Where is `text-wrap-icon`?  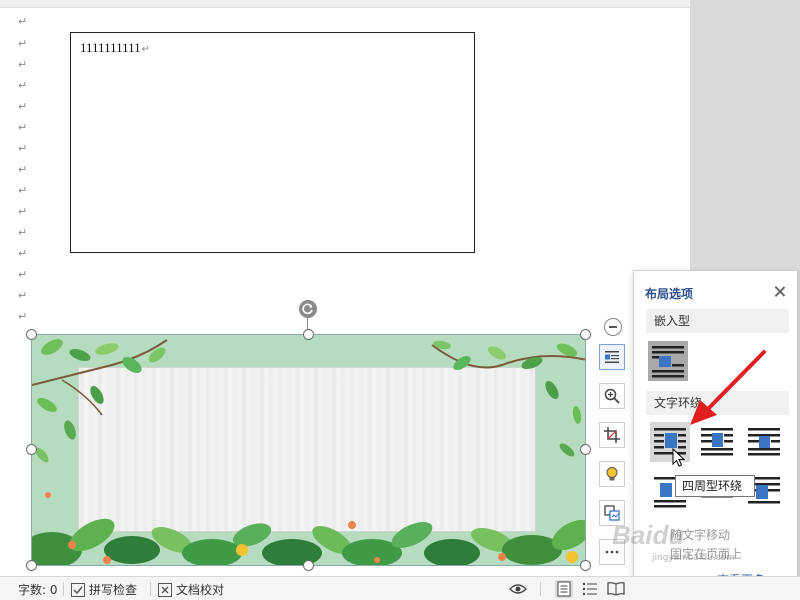
text-wrap-icon is located at coordinates (612, 357).